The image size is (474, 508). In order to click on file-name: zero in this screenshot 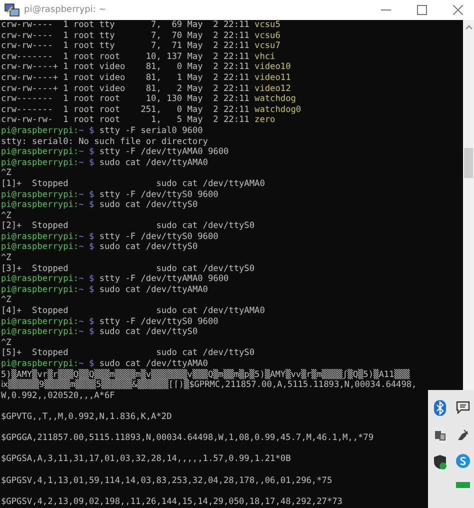, I will do `click(265, 120)`.